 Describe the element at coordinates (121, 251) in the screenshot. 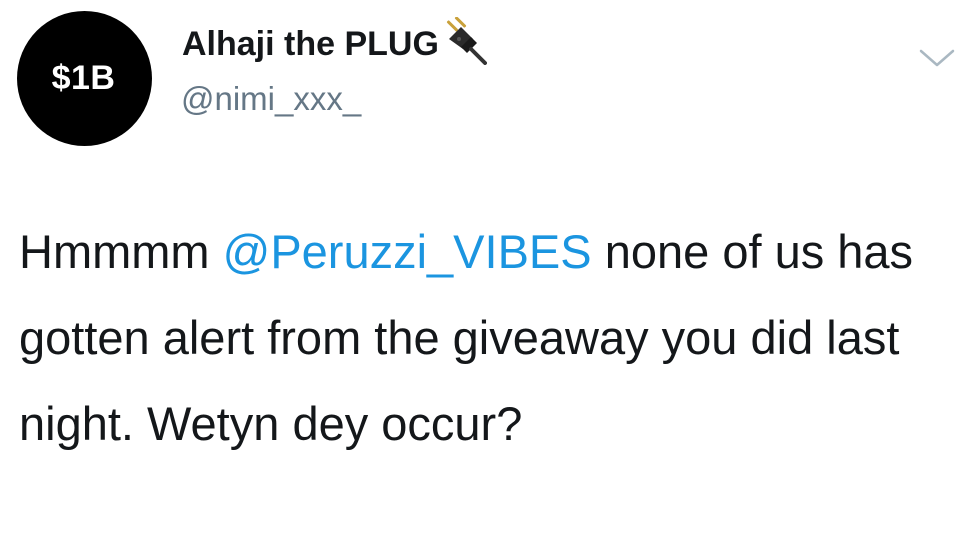

I see `tweet-text-before: Hmmmm` at that location.